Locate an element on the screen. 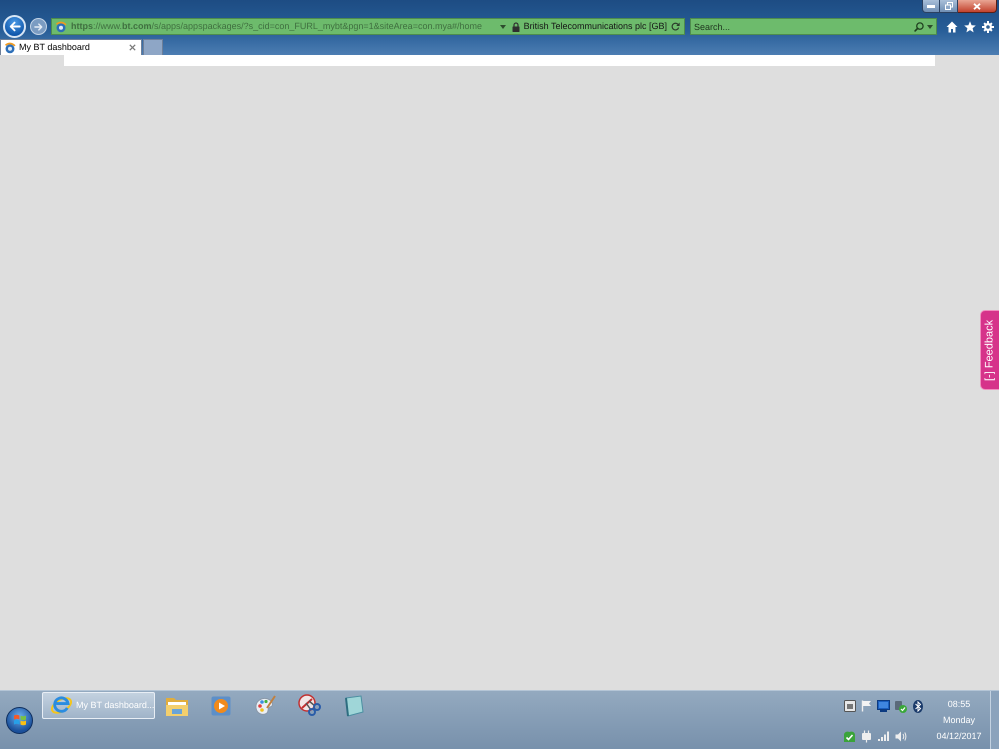 The height and width of the screenshot is (749, 999). site-identity-text: British Telecommunications plc [GB] is located at coordinates (595, 26).